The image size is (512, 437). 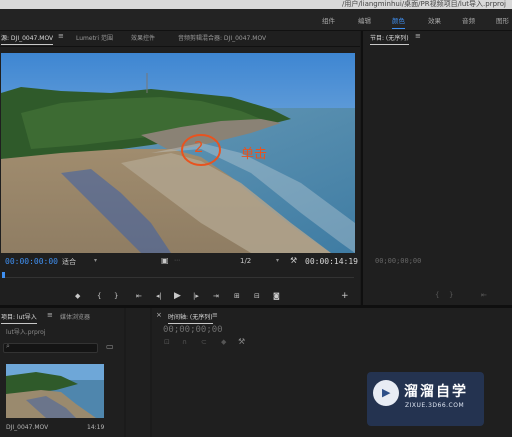 I want to click on watermark-logo-icon: ▶, so click(x=386, y=393).